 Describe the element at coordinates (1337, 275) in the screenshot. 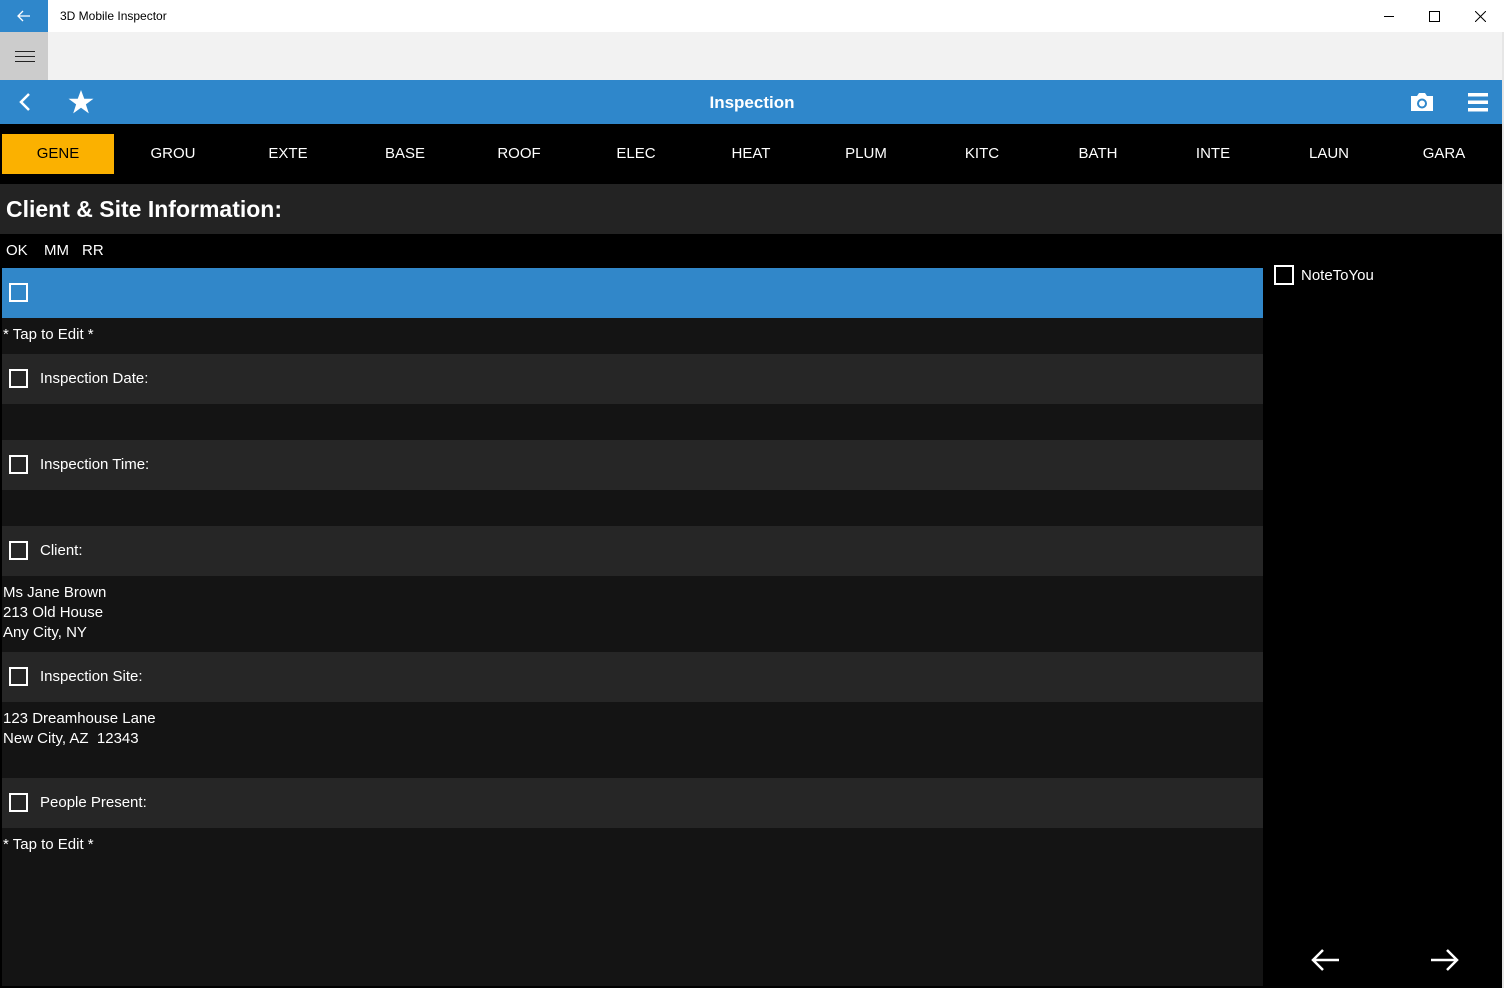

I see `note-label: NoteToYou` at that location.